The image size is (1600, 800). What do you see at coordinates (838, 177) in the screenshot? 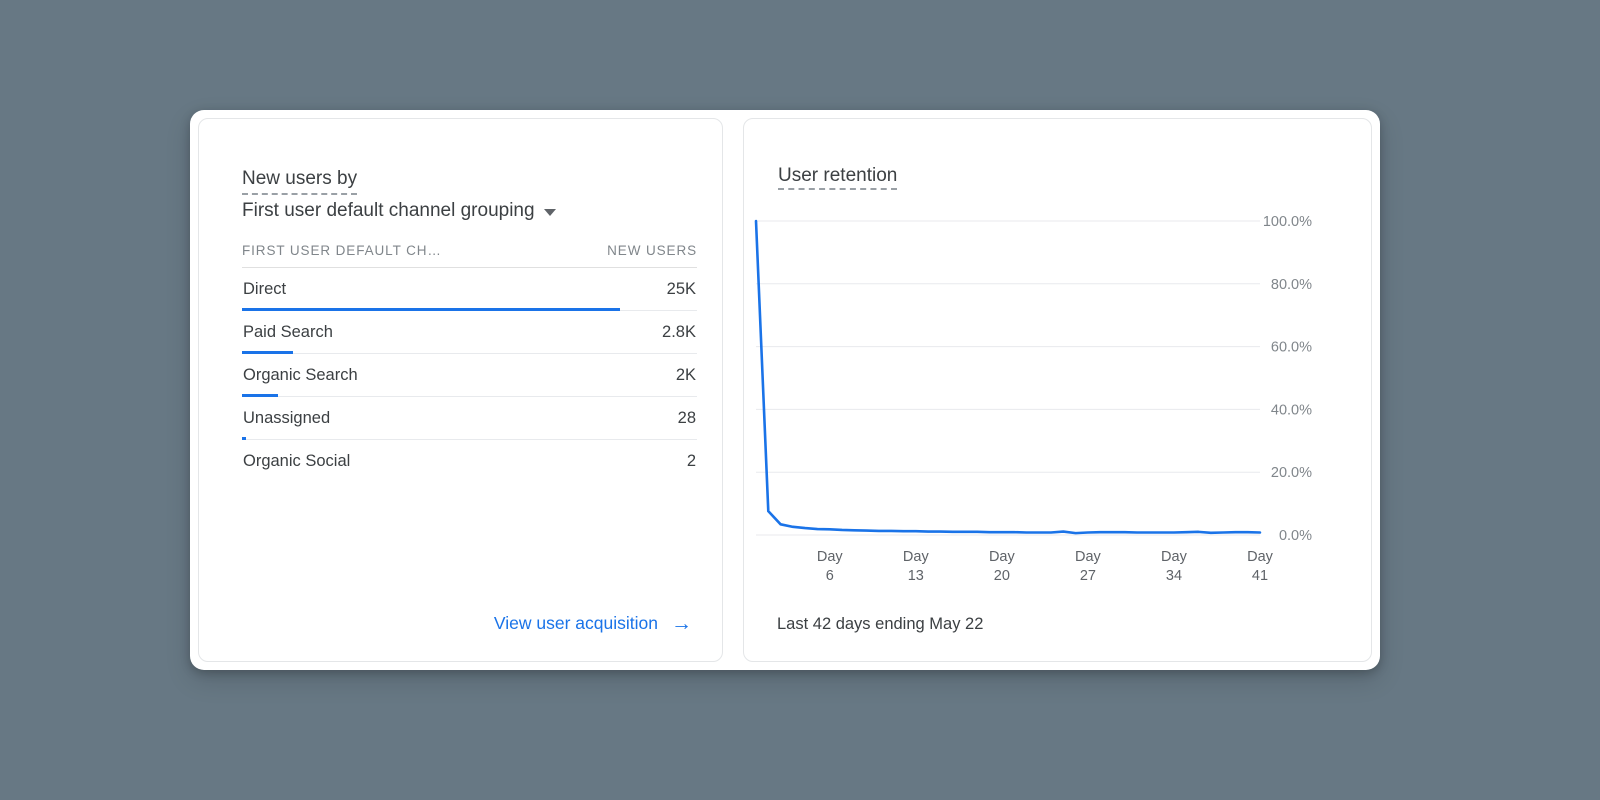
I see `user-retention-card-title: User retention` at bounding box center [838, 177].